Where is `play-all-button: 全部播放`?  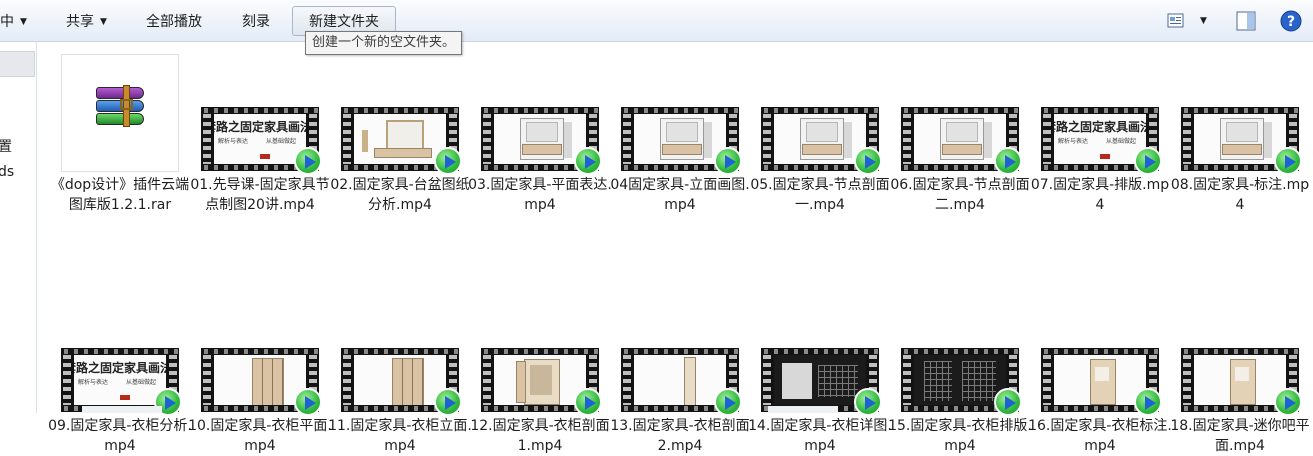 play-all-button: 全部播放 is located at coordinates (174, 22).